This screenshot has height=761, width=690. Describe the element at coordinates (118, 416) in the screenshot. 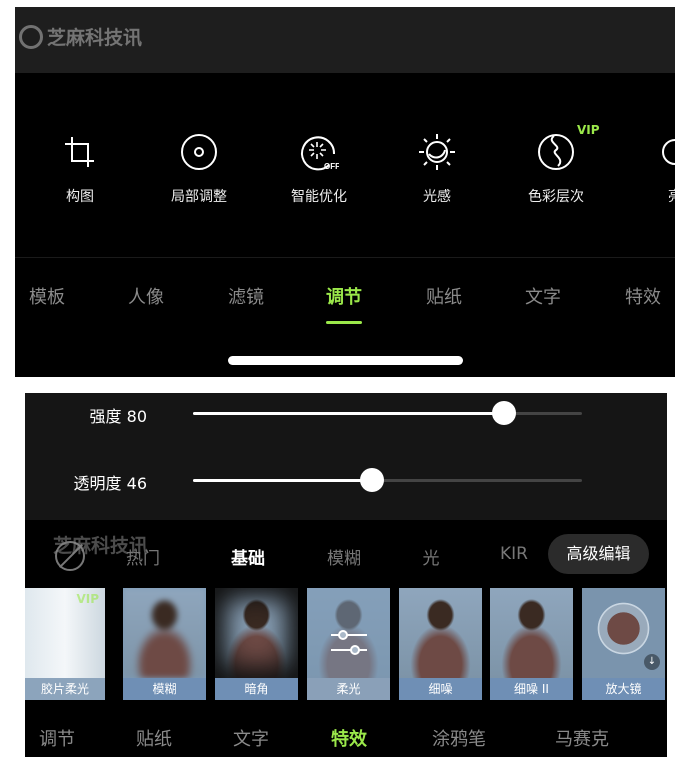

I see `intensity-label: 强度 80` at that location.